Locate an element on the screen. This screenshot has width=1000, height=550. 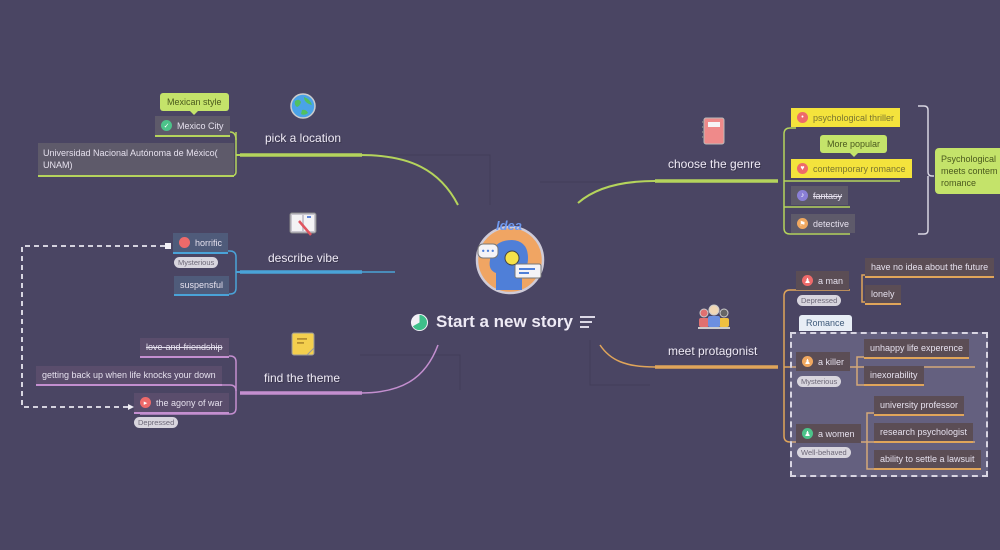
summary-bracket is located at coordinates (926, 170).